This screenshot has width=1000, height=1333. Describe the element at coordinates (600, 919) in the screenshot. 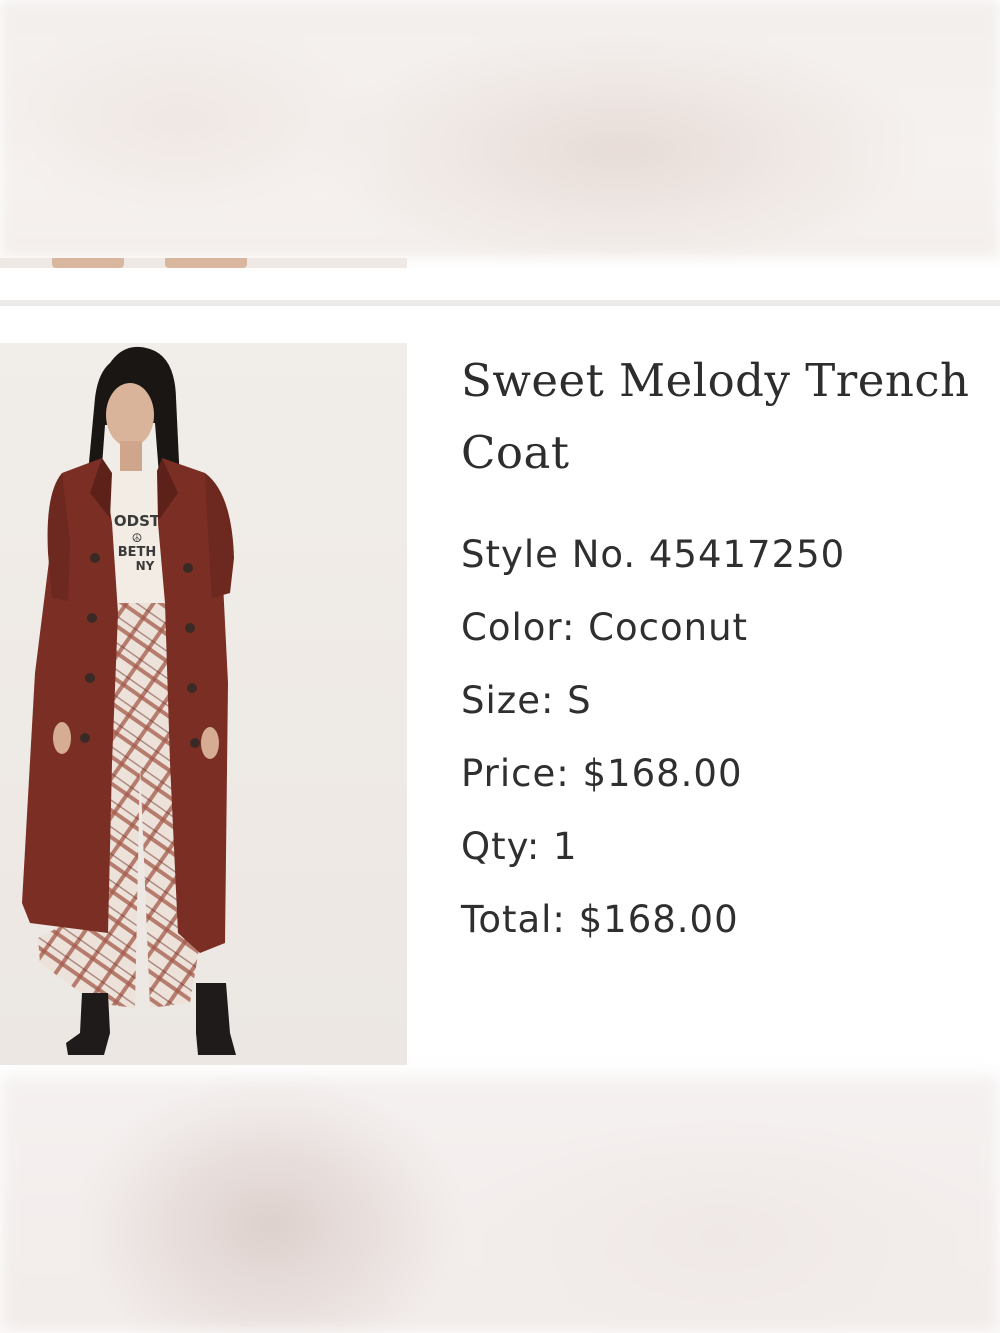

I see `total-value: Total: $168.00` at that location.